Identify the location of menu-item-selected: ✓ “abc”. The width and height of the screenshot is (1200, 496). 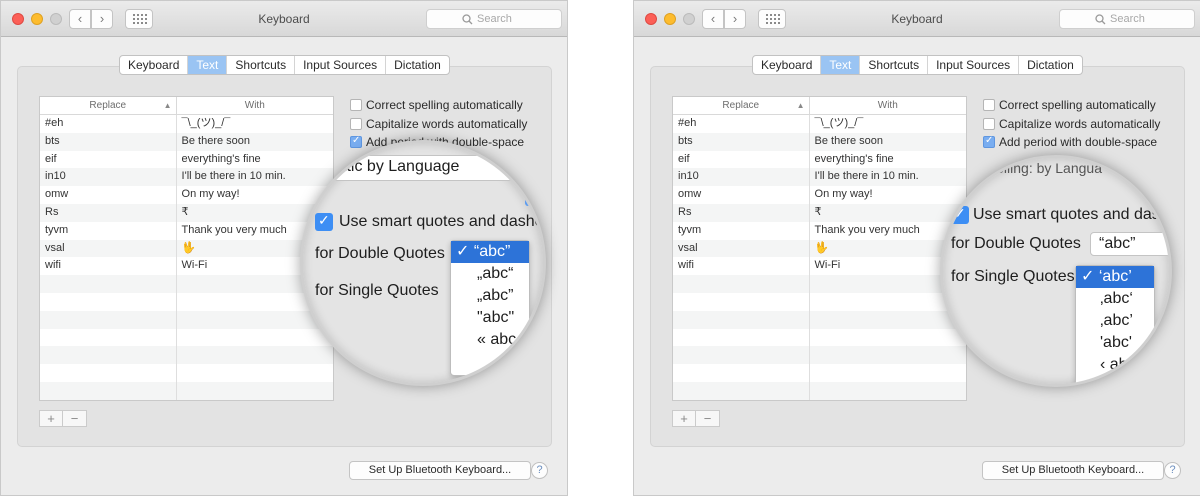
(490, 252).